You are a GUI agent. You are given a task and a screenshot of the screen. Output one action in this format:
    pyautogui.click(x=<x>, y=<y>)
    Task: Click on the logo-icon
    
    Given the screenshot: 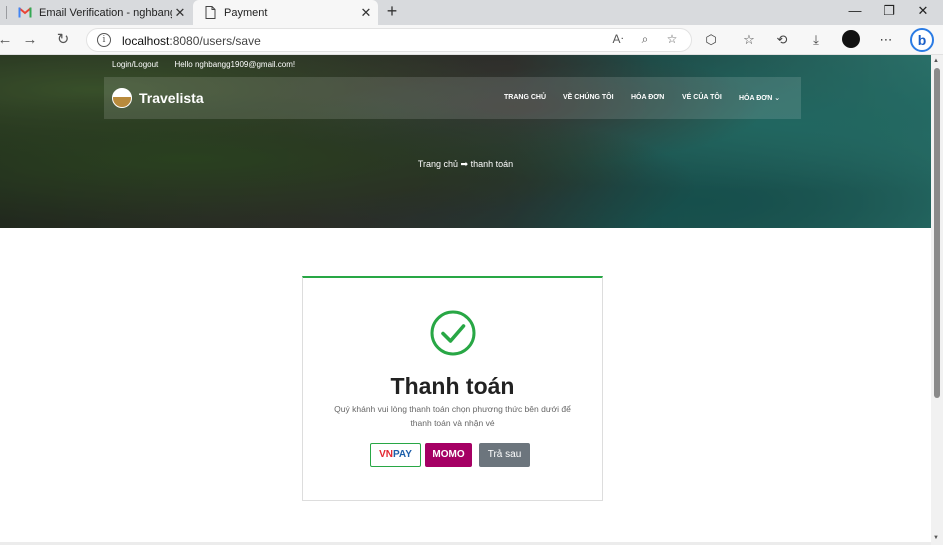 What is the action you would take?
    pyautogui.click(x=122, y=98)
    